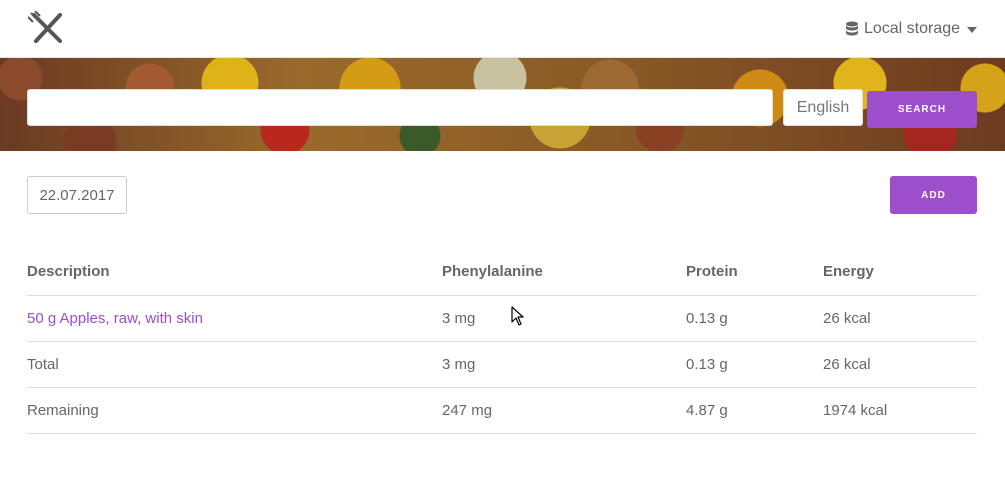 Image resolution: width=1005 pixels, height=480 pixels. Describe the element at coordinates (234, 318) in the screenshot. I see `food-item-link: 50 g Apples, raw, with skin` at that location.